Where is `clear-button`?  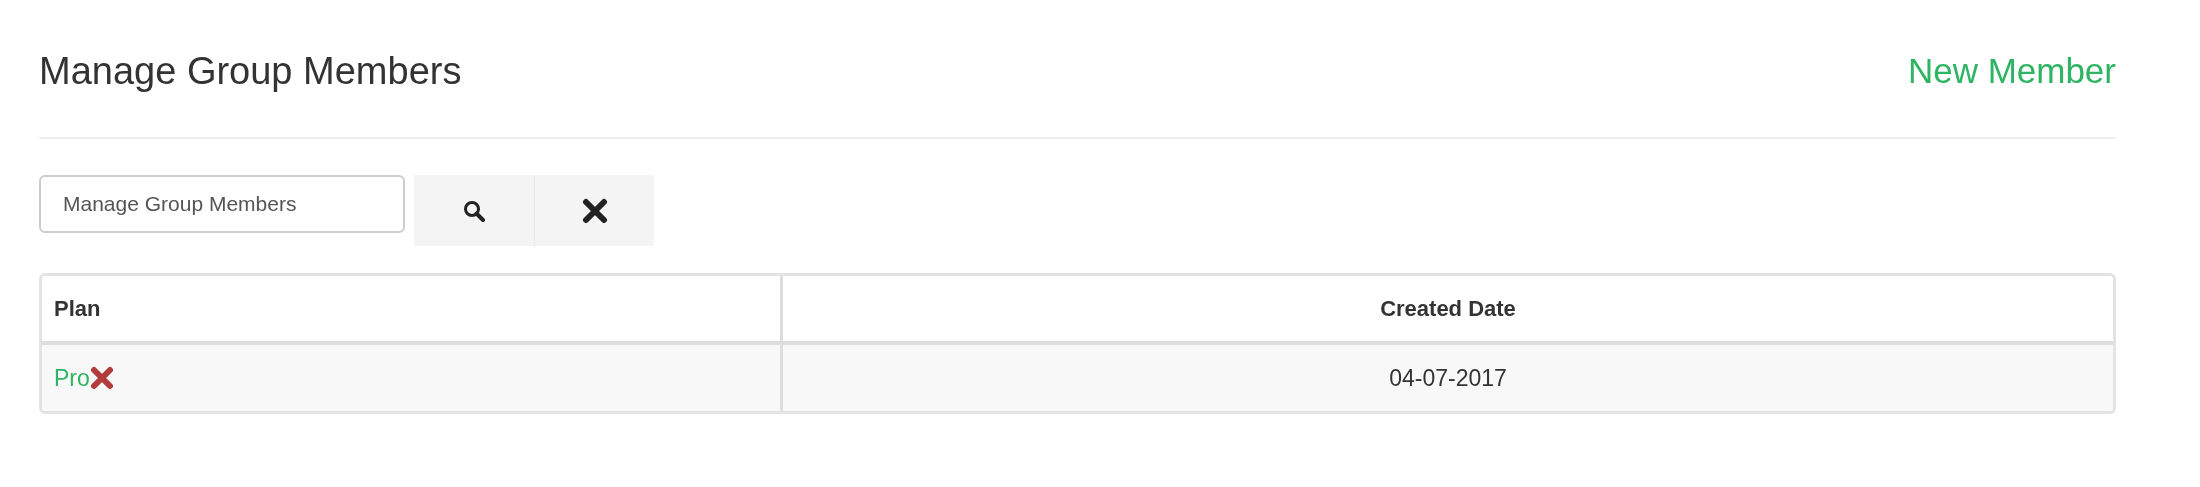 clear-button is located at coordinates (594, 210).